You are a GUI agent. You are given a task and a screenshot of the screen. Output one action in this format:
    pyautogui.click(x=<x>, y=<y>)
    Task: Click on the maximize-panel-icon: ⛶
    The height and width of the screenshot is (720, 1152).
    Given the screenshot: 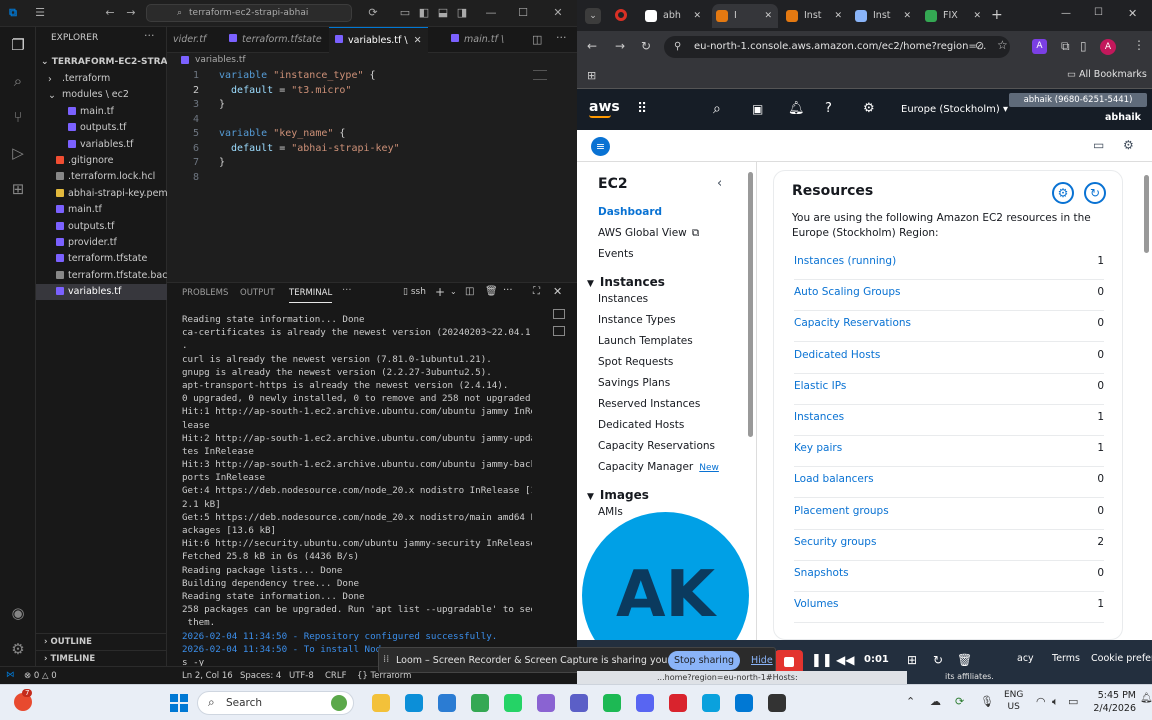 What is the action you would take?
    pyautogui.click(x=536, y=291)
    